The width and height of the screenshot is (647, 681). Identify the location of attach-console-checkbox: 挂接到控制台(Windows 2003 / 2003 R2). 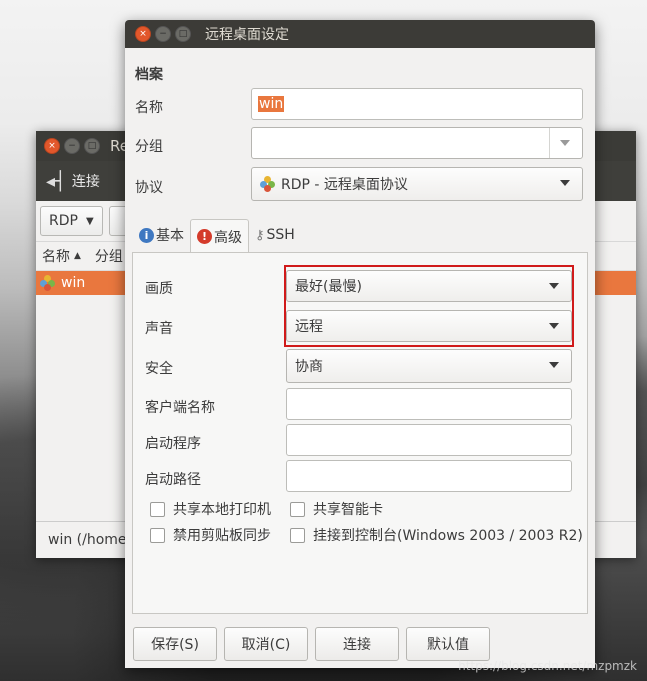
(436, 535).